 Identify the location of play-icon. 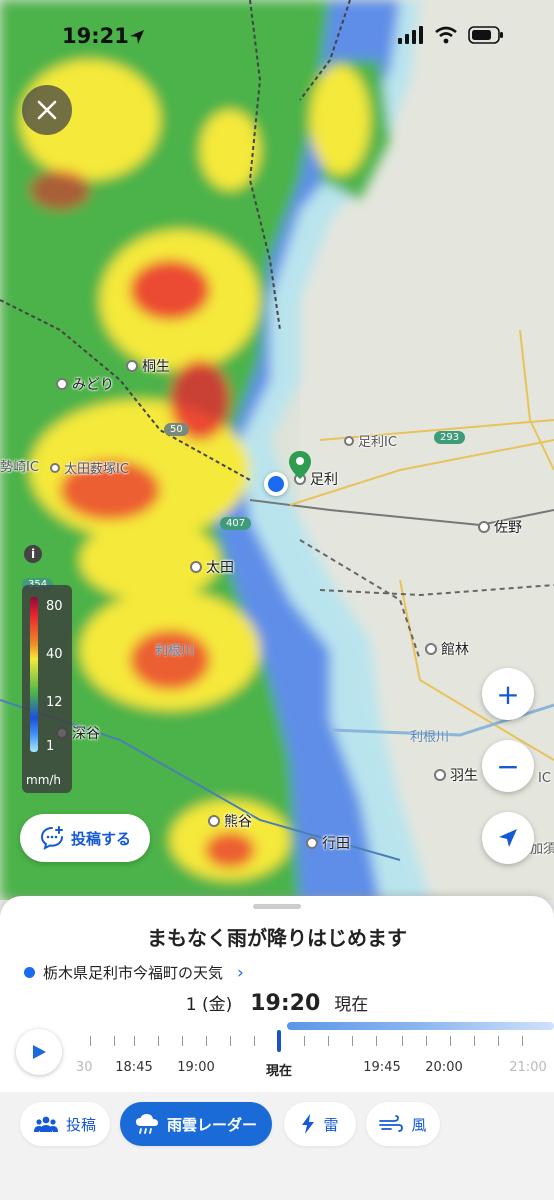
(39, 1052).